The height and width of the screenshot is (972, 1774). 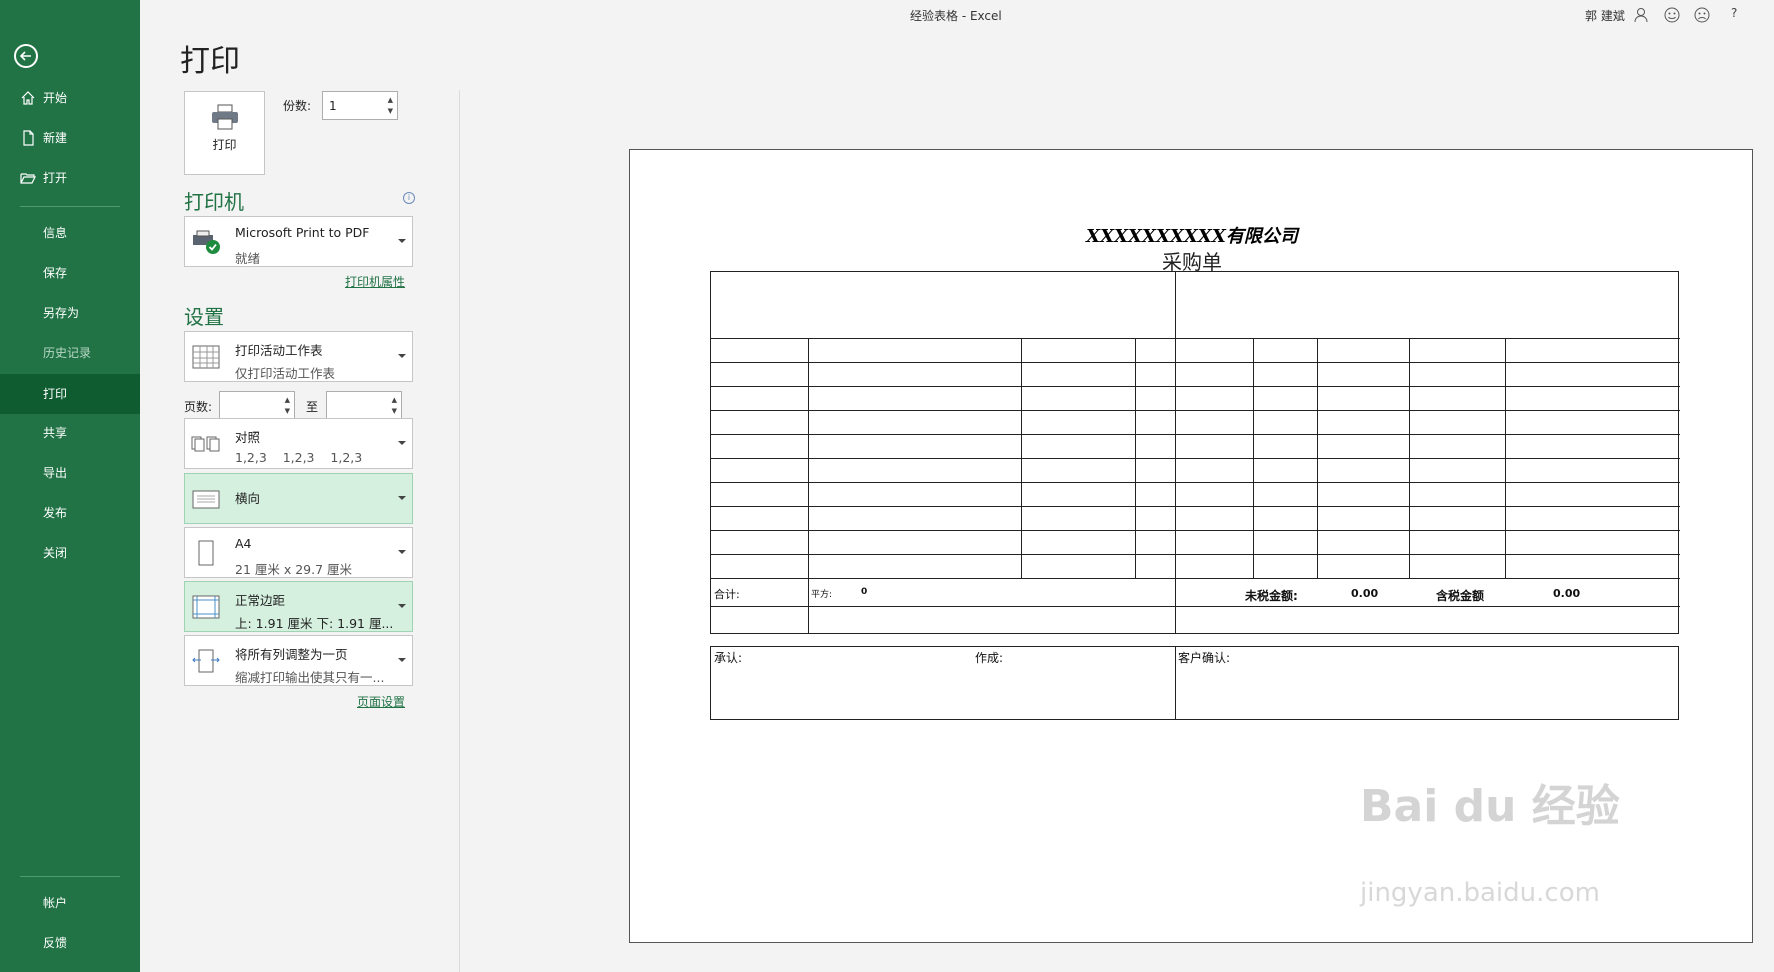 I want to click on sidebar-divider, so click(x=70, y=876).